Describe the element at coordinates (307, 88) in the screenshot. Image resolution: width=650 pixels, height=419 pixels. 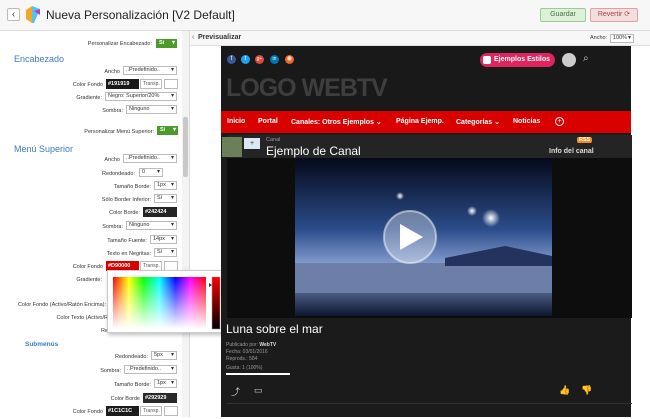
I see `site-logo: LOGO WEBTV` at that location.